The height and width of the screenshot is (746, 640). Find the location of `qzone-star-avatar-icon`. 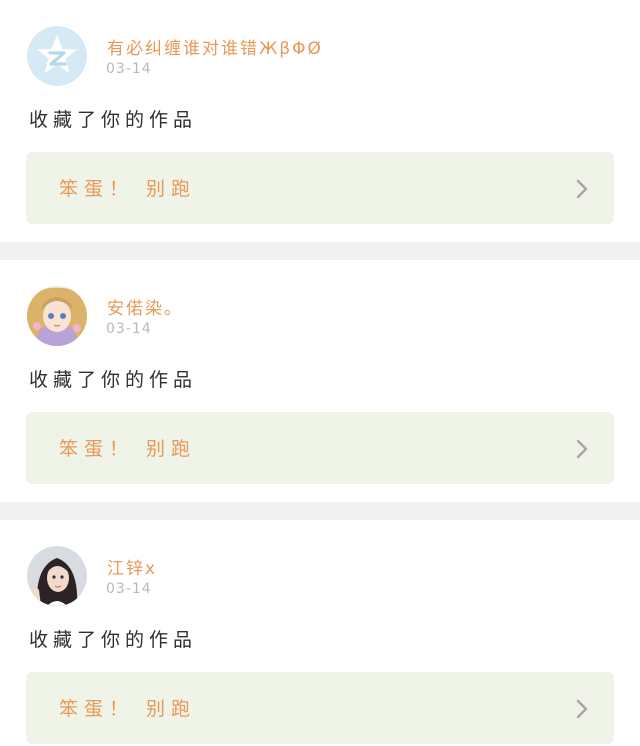

qzone-star-avatar-icon is located at coordinates (57, 56).